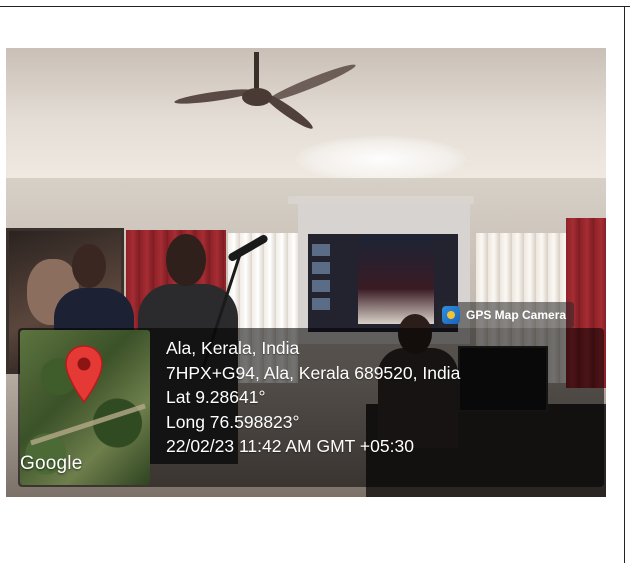  What do you see at coordinates (315, 6) in the screenshot?
I see `page-top-border` at bounding box center [315, 6].